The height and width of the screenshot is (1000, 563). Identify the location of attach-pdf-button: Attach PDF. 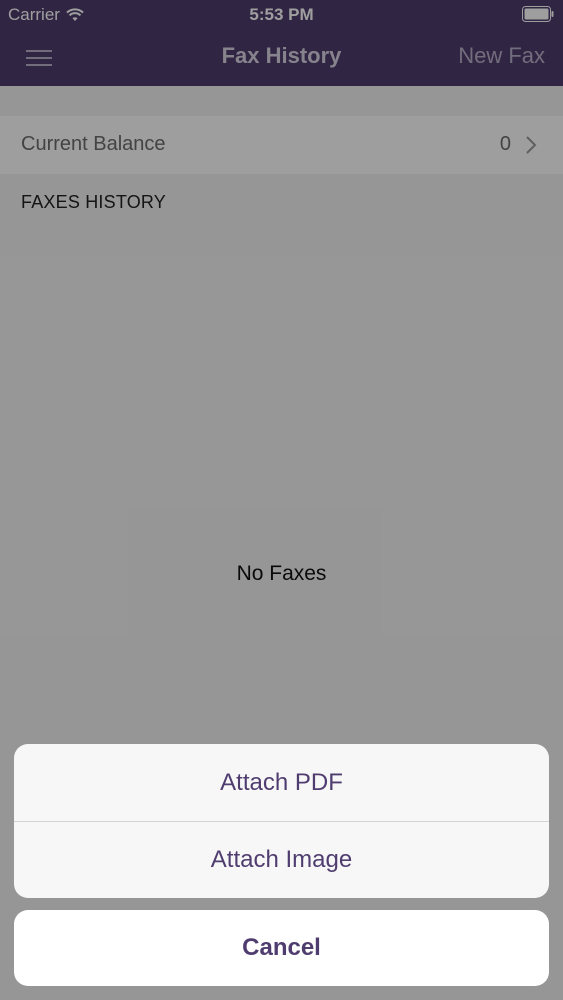
(281, 782).